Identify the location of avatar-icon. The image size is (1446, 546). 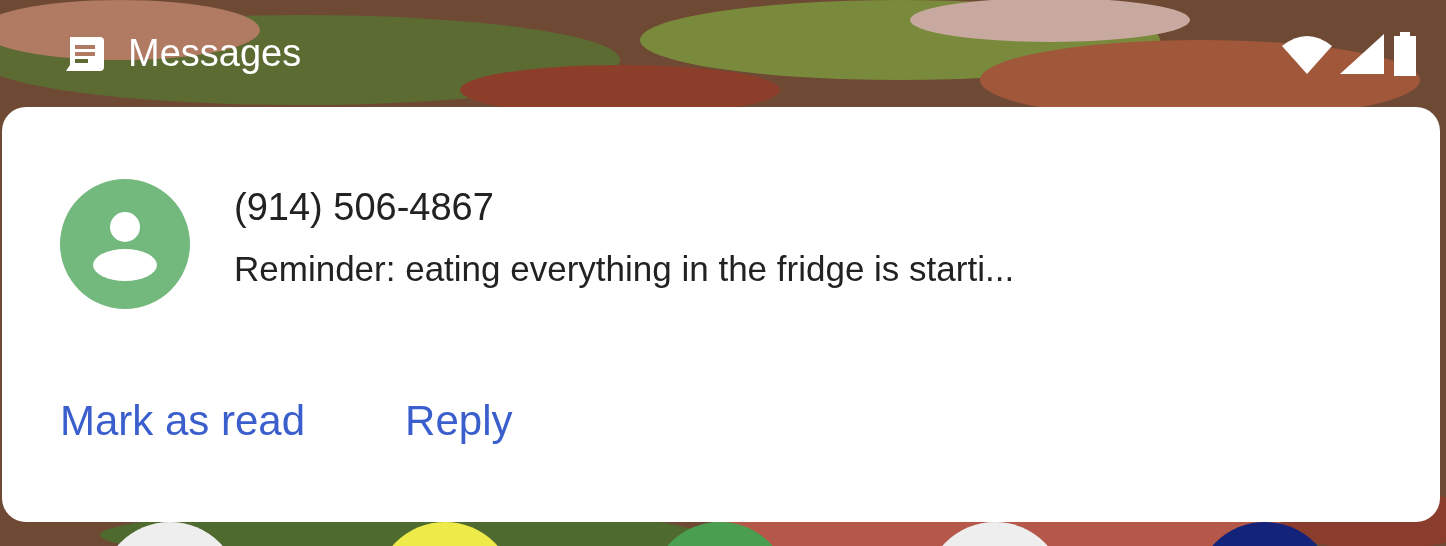
(125, 244).